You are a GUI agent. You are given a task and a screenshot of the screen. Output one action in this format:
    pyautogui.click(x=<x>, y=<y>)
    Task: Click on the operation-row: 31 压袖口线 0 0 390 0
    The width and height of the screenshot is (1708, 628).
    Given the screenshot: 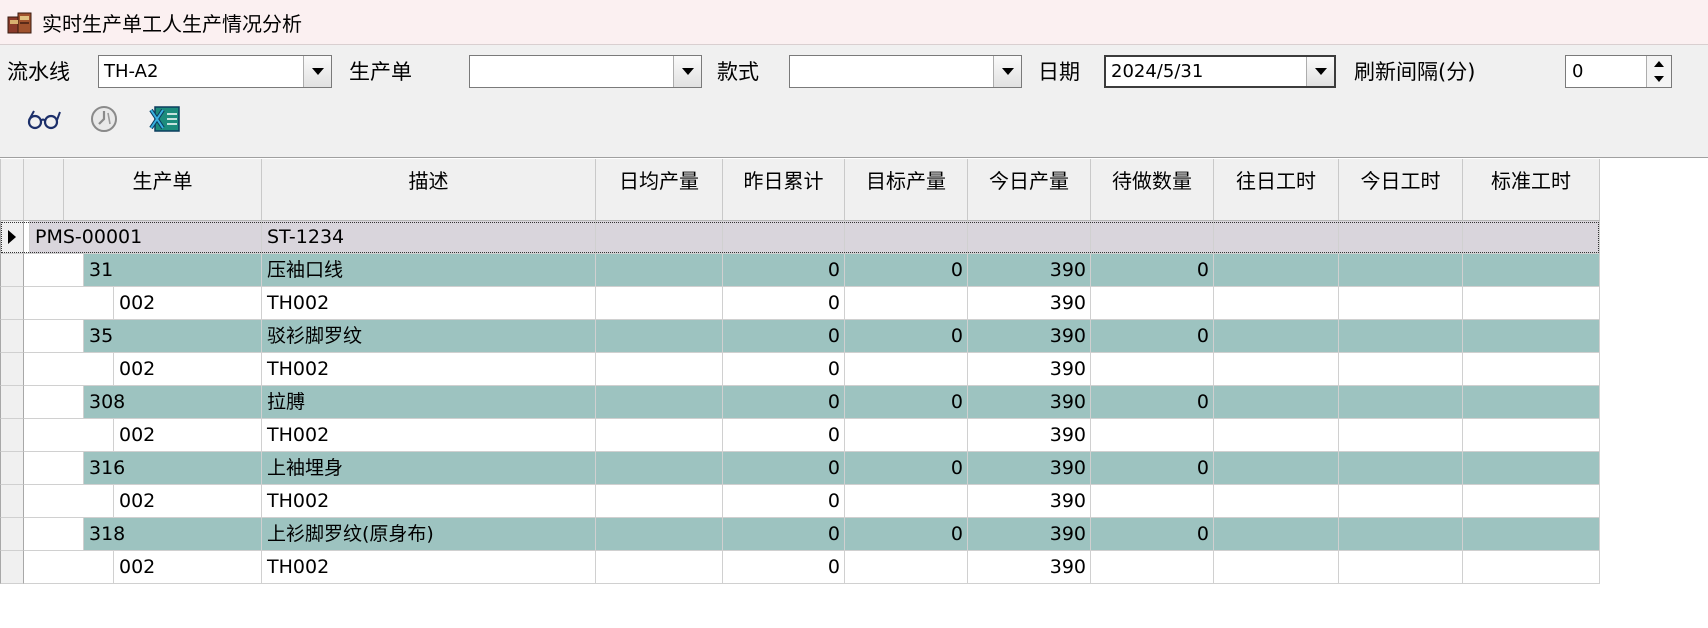 What is the action you would take?
    pyautogui.click(x=800, y=270)
    